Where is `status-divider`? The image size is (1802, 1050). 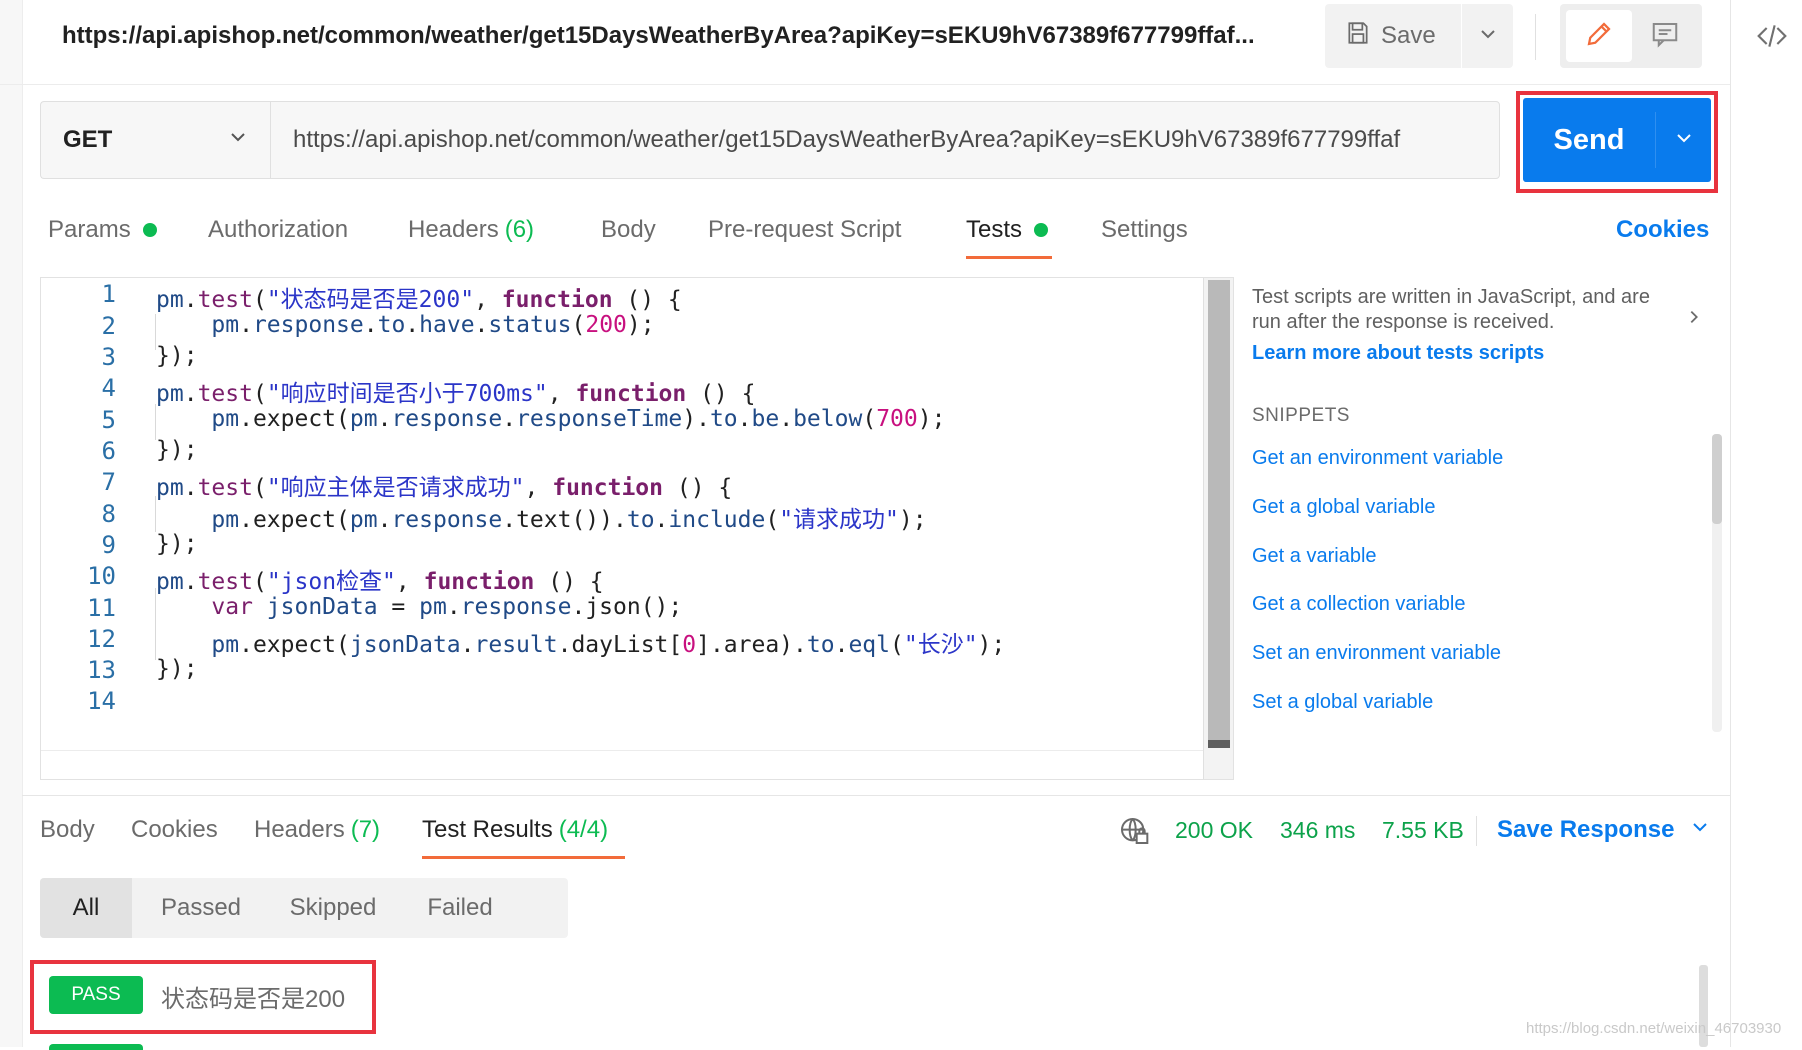
status-divider is located at coordinates (1476, 831).